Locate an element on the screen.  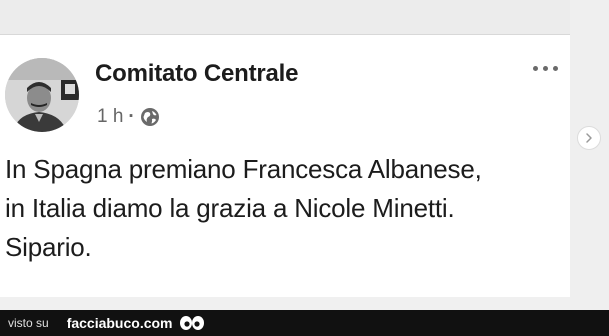
avatar-image is located at coordinates (42, 95).